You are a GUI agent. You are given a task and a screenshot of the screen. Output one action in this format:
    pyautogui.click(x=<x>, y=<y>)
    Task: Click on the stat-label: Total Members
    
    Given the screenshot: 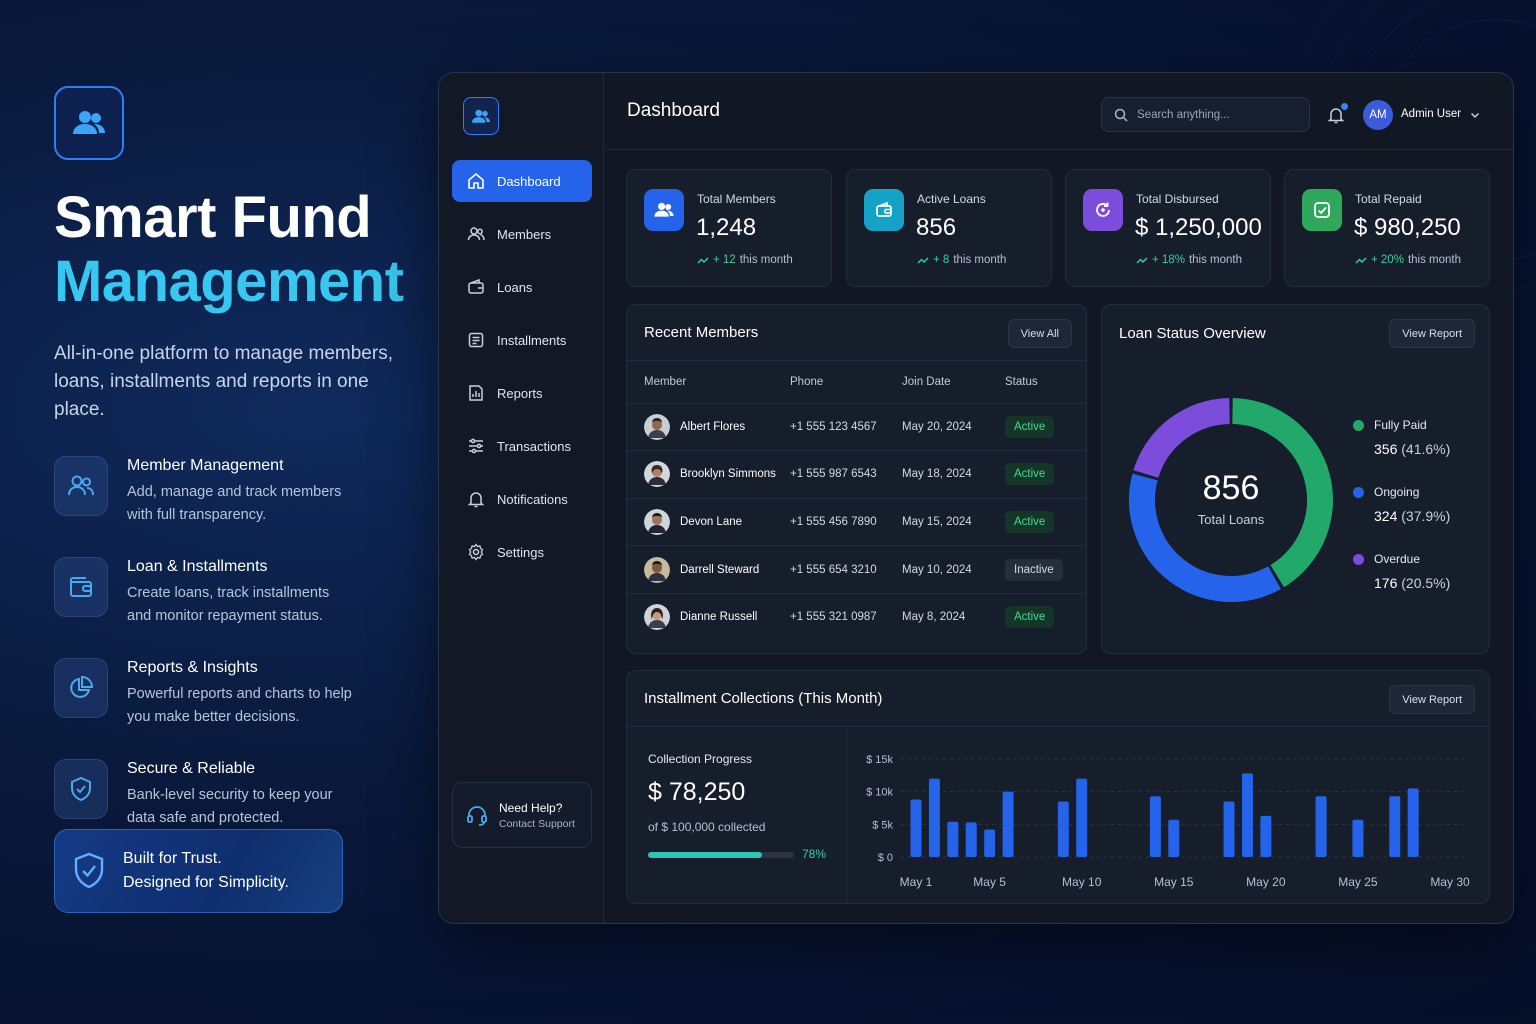 What is the action you would take?
    pyautogui.click(x=736, y=199)
    